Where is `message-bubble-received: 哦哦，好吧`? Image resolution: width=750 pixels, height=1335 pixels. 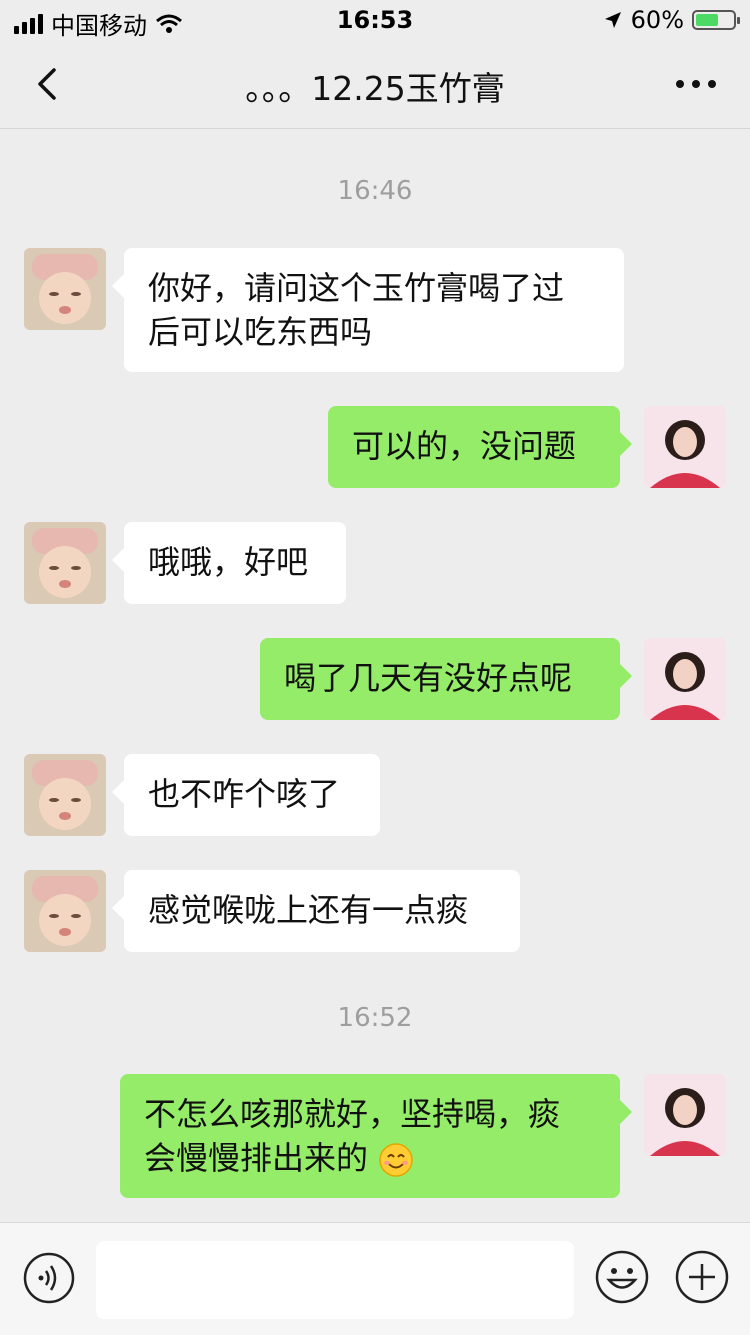
message-bubble-received: 哦哦，好吧 is located at coordinates (229, 563).